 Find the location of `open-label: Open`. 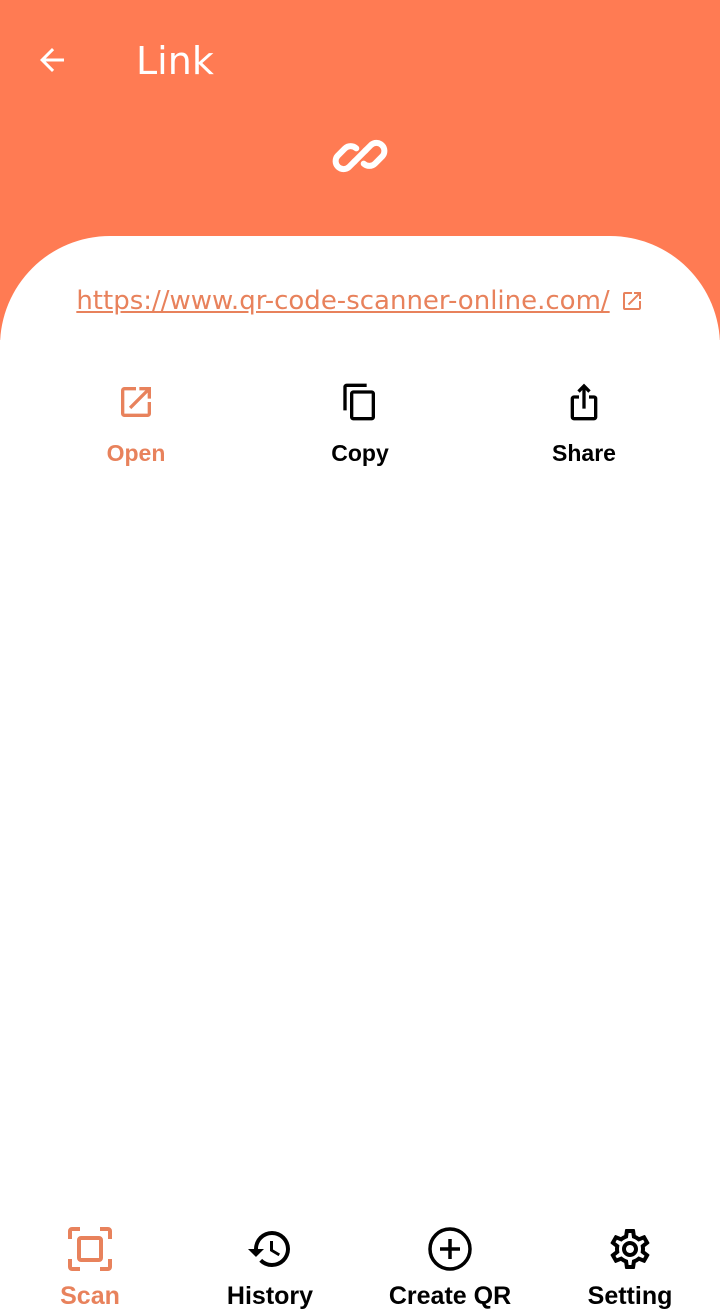

open-label: Open is located at coordinates (136, 453).